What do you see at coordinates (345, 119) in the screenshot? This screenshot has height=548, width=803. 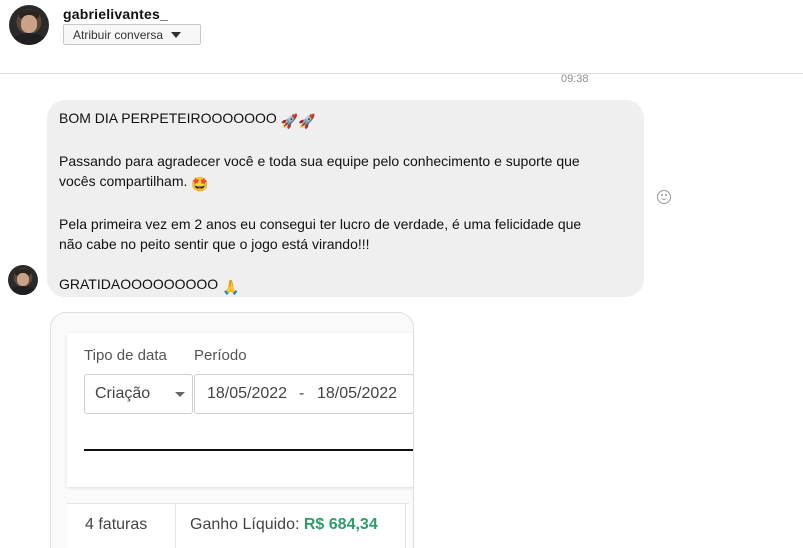 I see `message-line: BOM DIA PERPETEIROOOOOOO 🚀🚀` at bounding box center [345, 119].